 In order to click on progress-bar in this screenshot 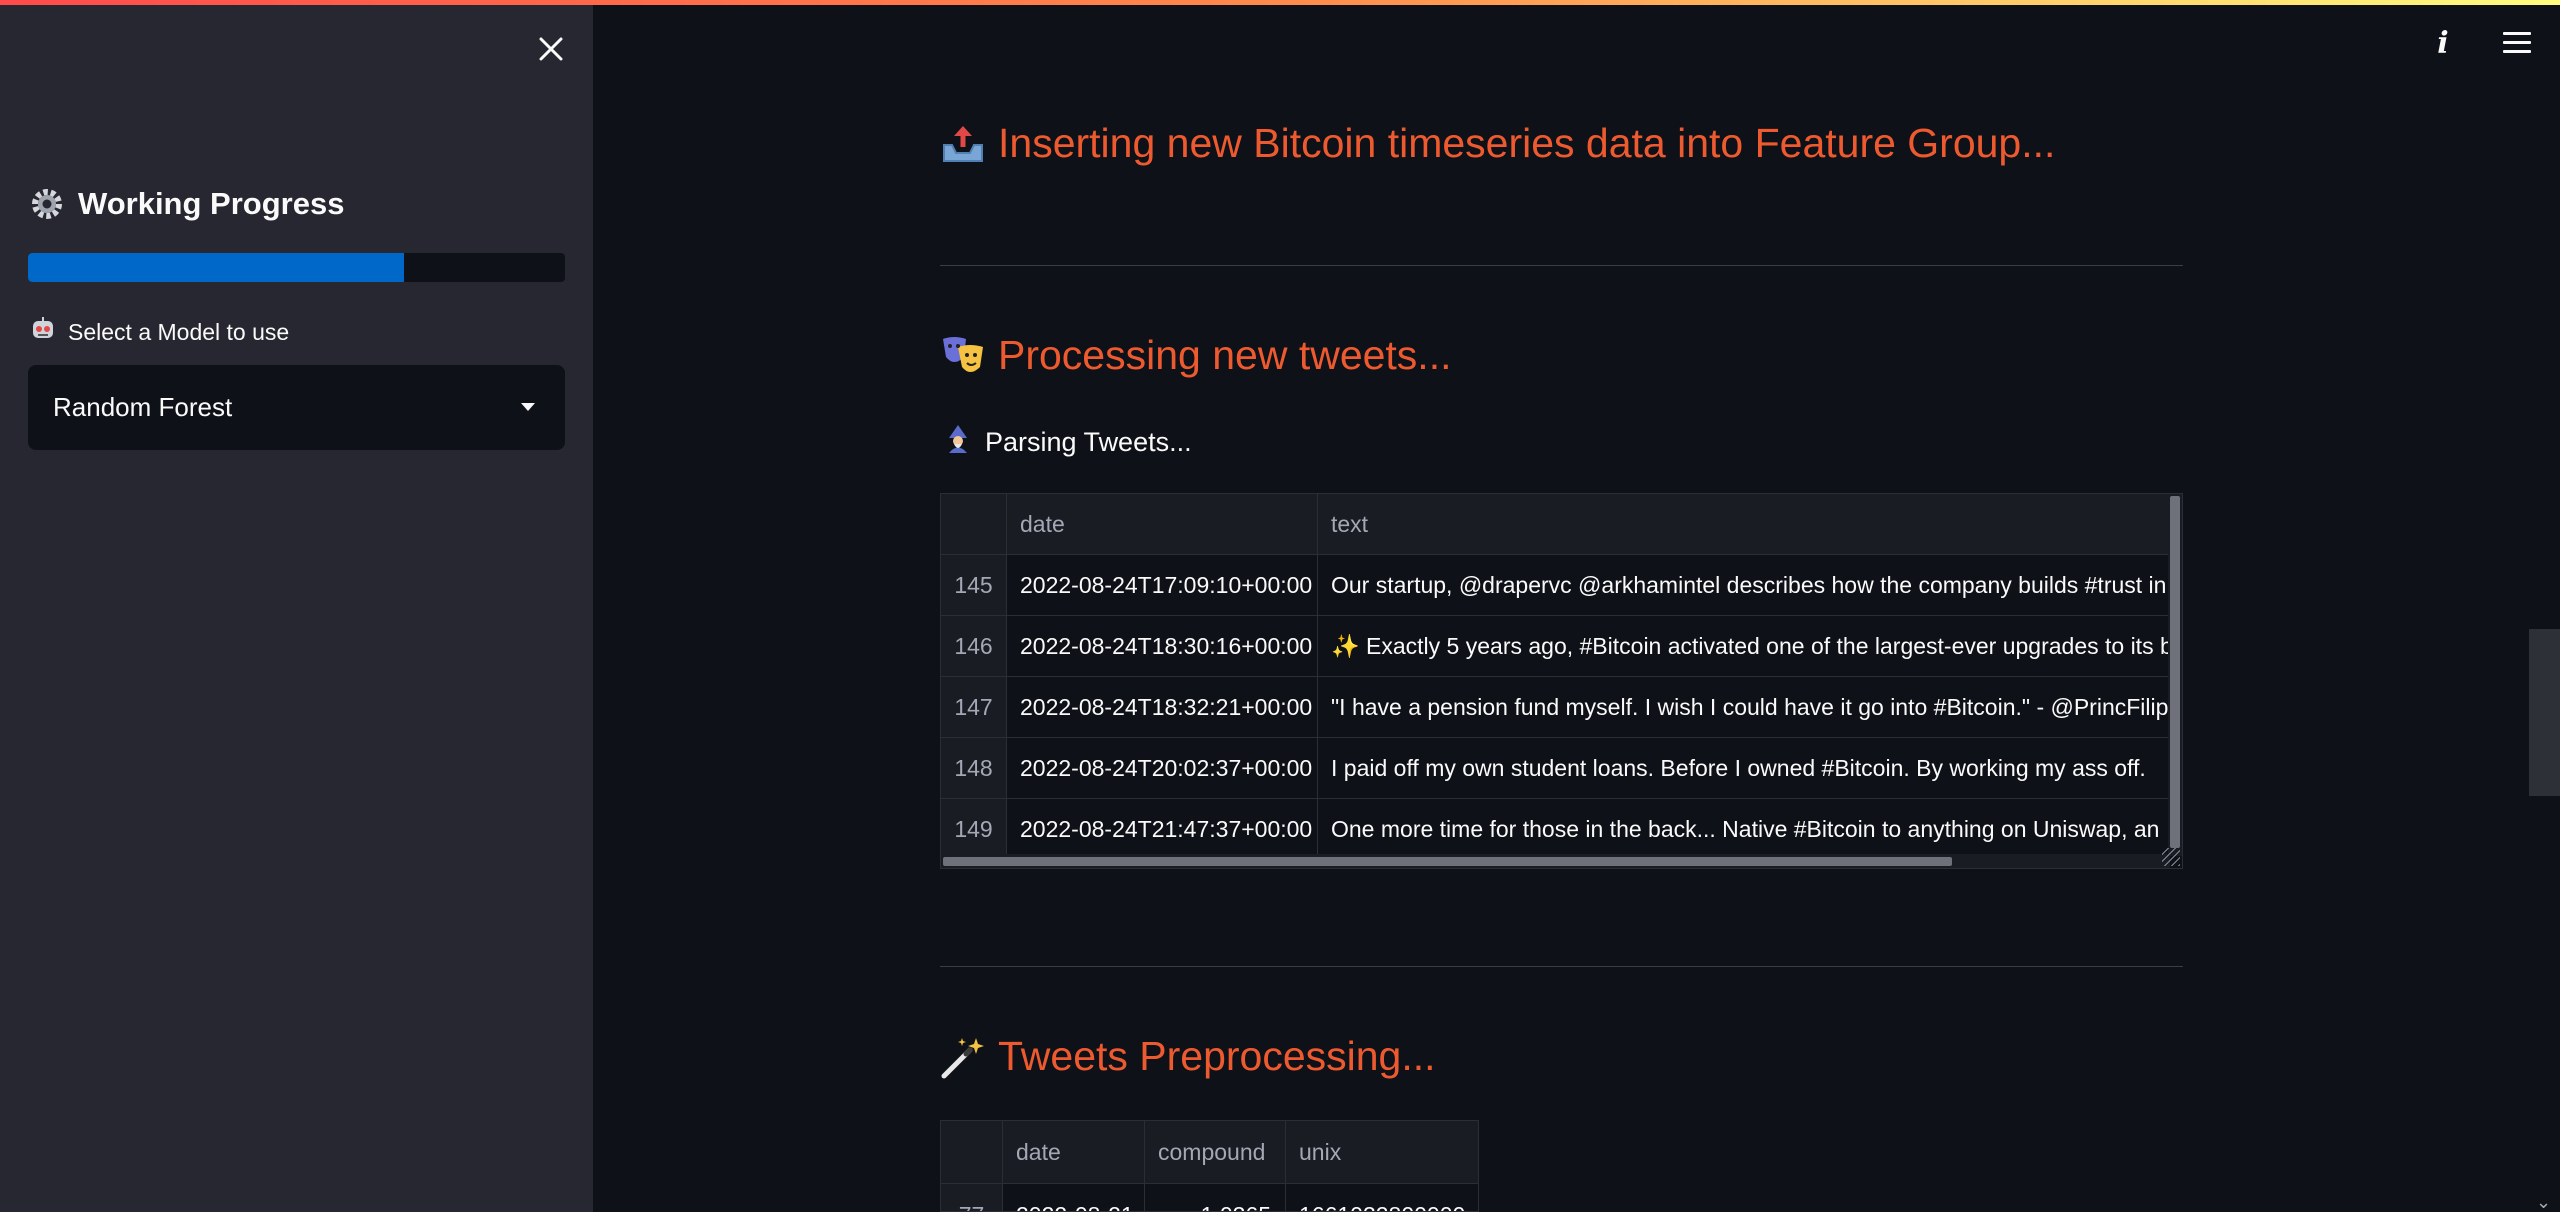, I will do `click(296, 267)`.